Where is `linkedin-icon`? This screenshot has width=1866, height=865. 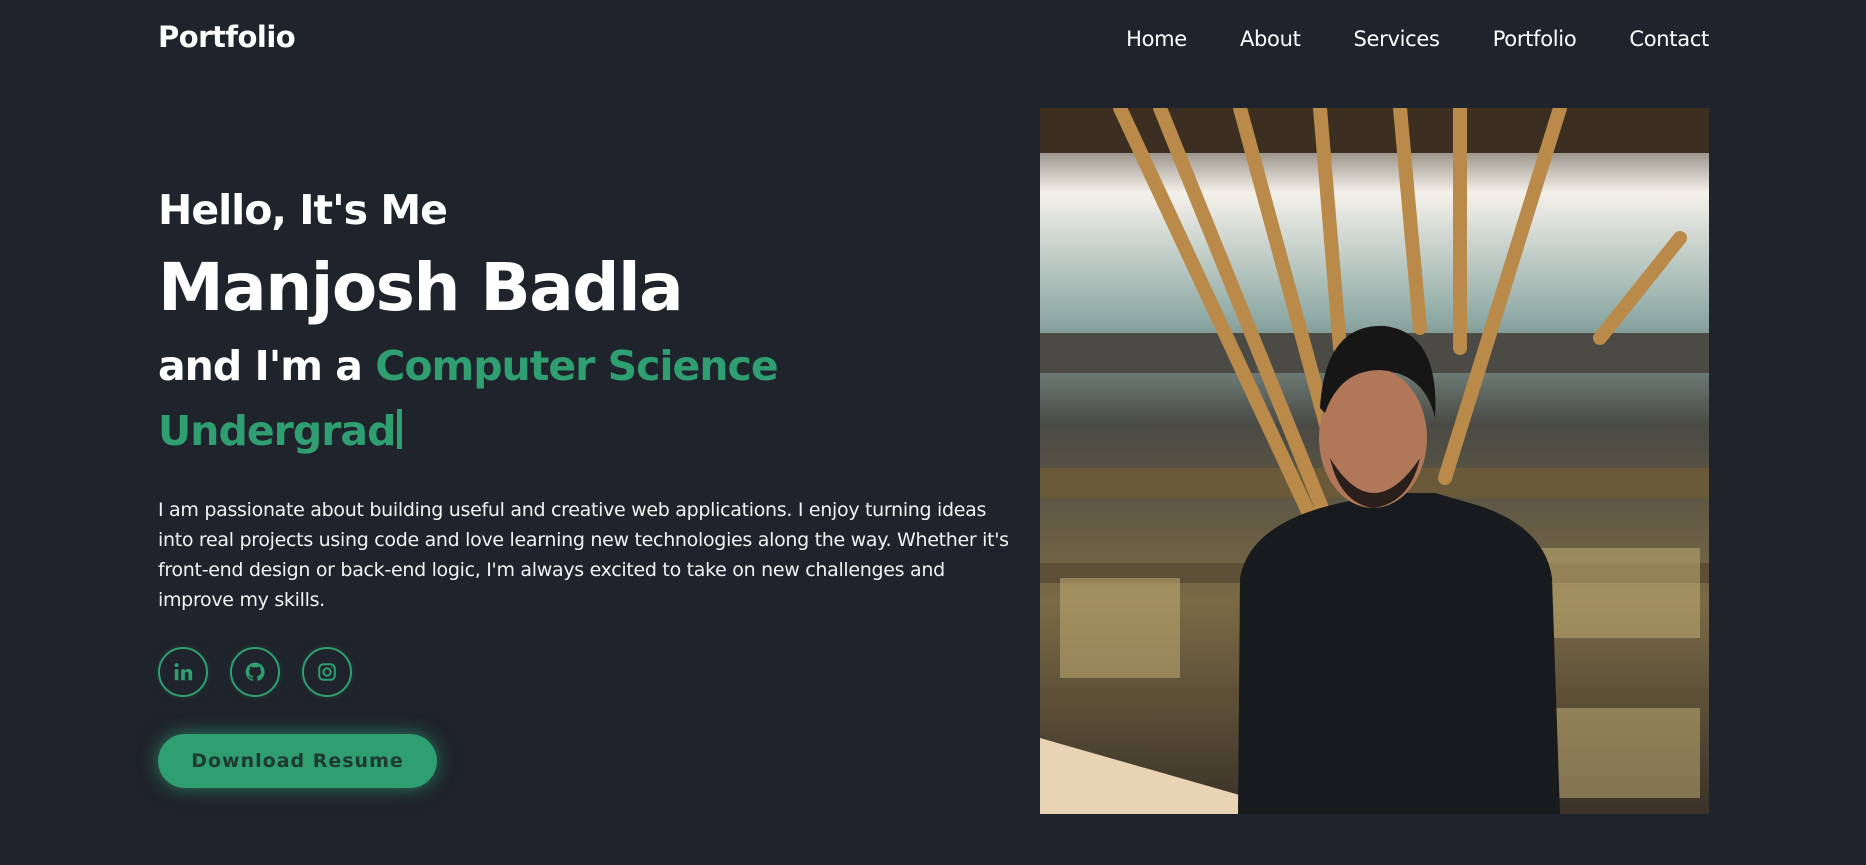
linkedin-icon is located at coordinates (183, 672).